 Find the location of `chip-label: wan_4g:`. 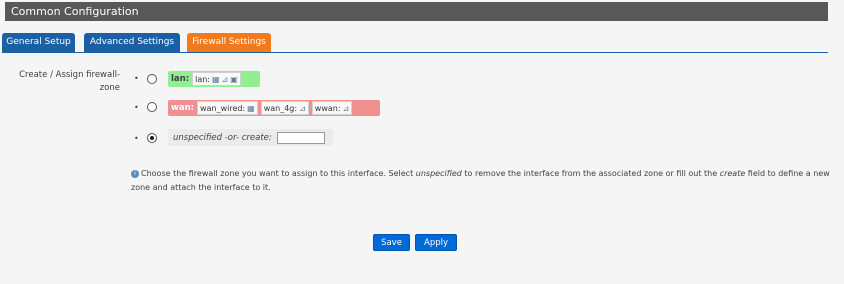

chip-label: wan_4g: is located at coordinates (280, 108).